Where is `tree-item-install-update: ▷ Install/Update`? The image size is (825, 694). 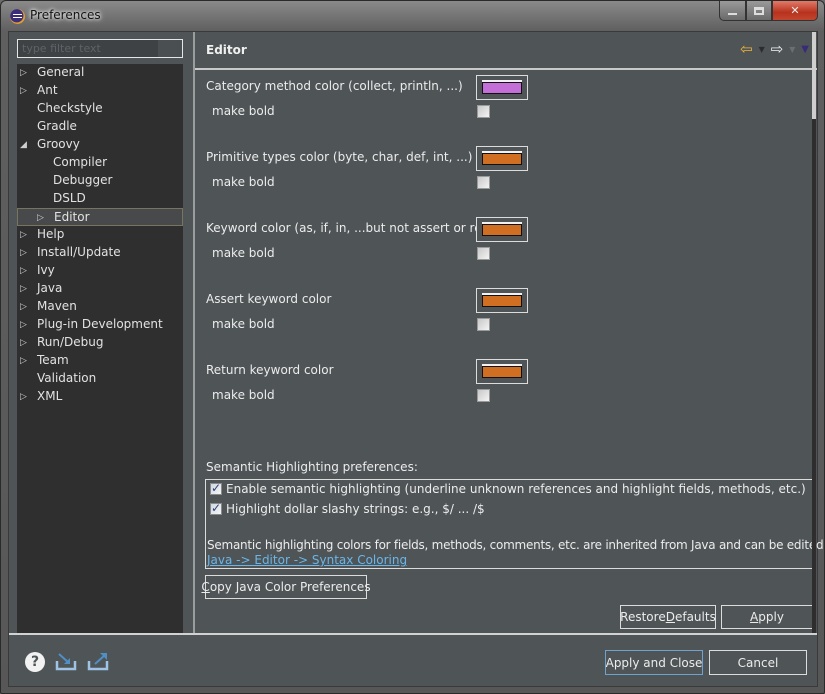 tree-item-install-update: ▷ Install/Update is located at coordinates (100, 253).